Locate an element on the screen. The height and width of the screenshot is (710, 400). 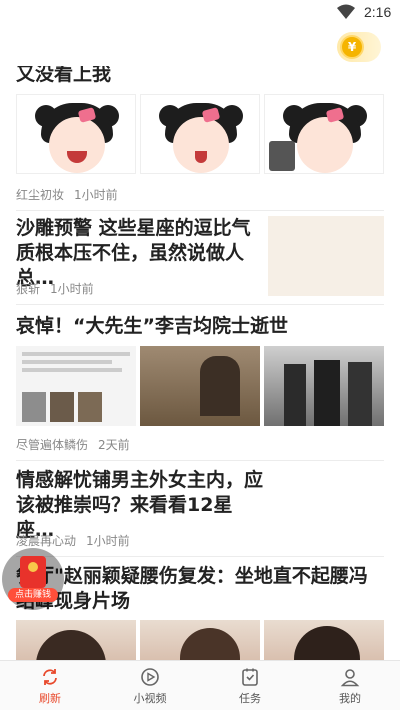
article-meta: 狼斩 1小时前 is located at coordinates (200, 288).